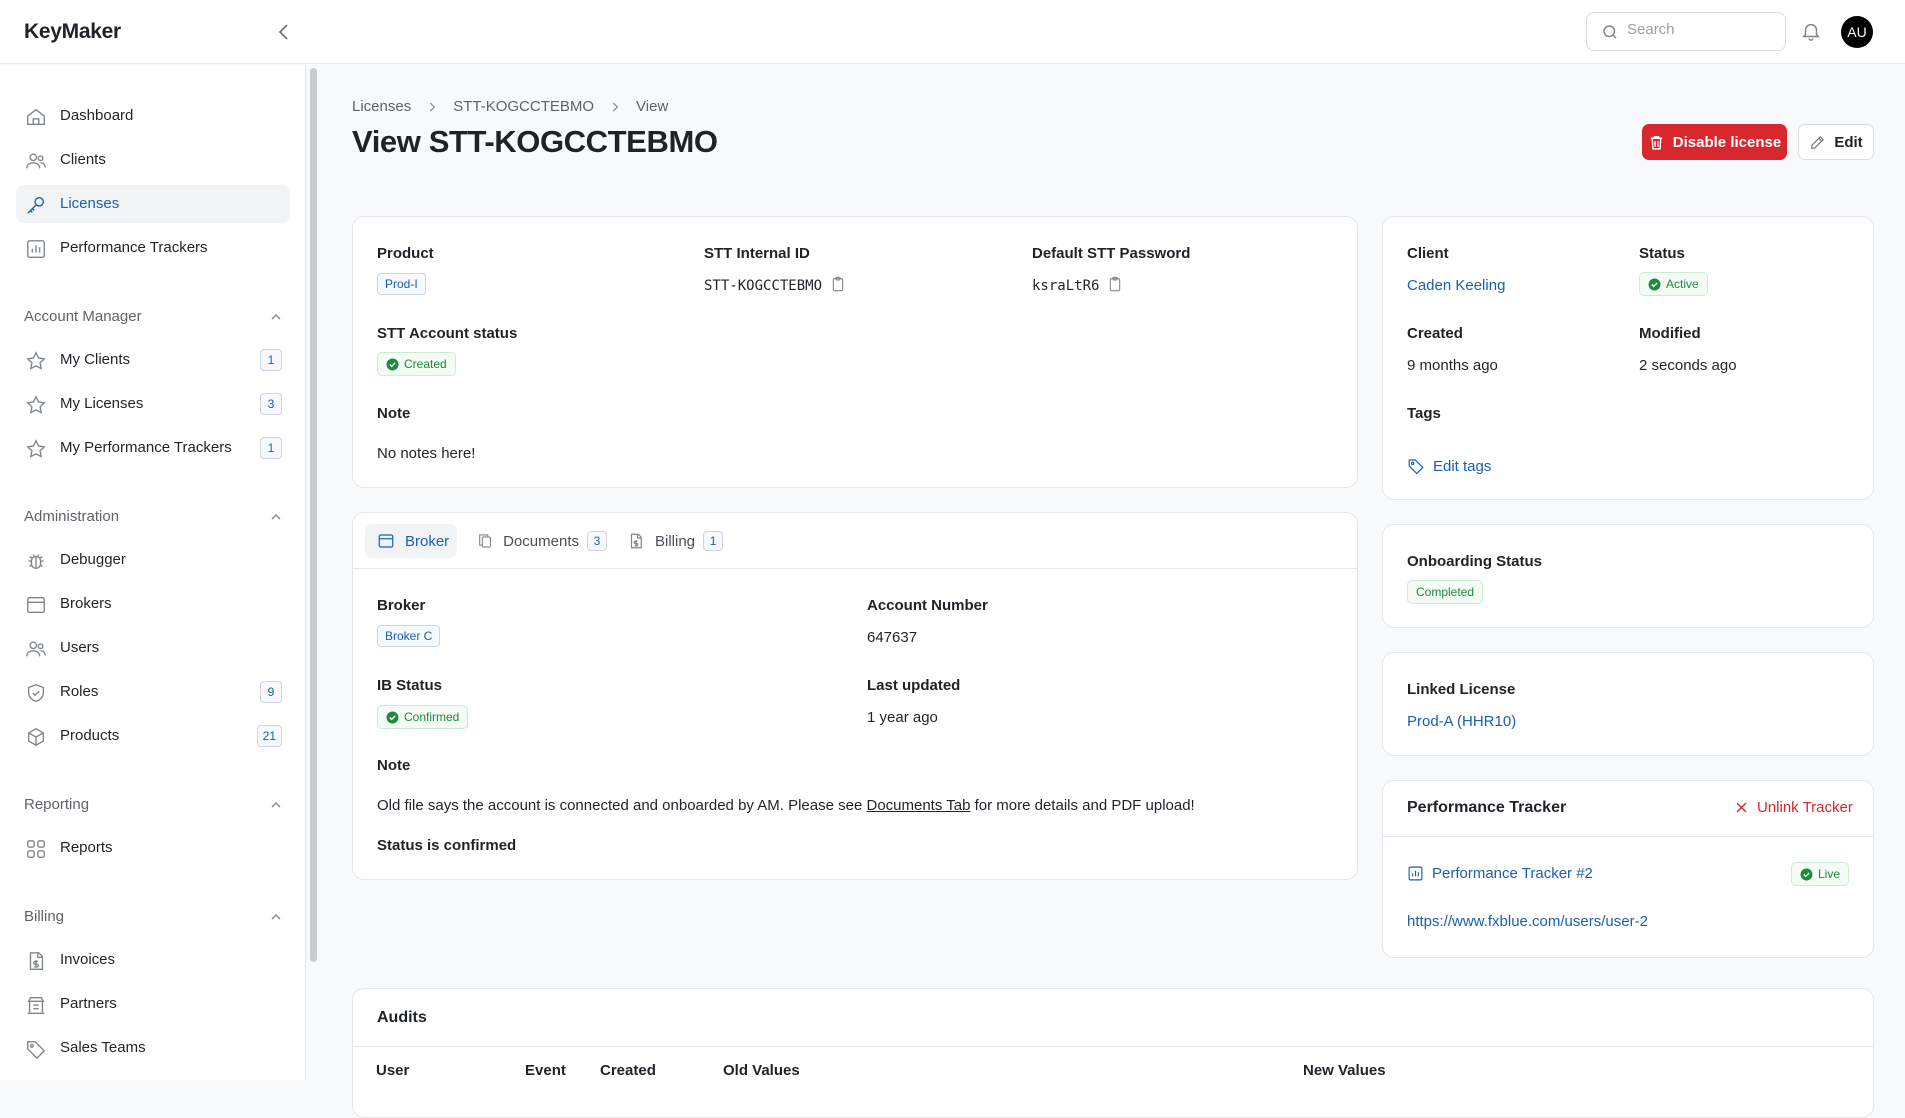 Image resolution: width=1905 pixels, height=1118 pixels. What do you see at coordinates (1461, 721) in the screenshot?
I see `linked-license-link: Prod-A (HHR10)` at bounding box center [1461, 721].